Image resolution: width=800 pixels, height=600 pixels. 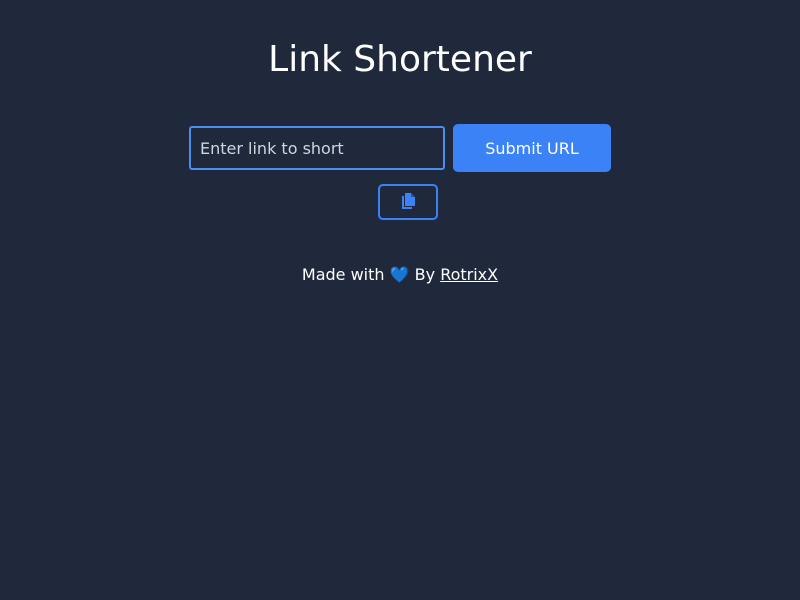 What do you see at coordinates (469, 274) in the screenshot?
I see `author-link: RotrixX` at bounding box center [469, 274].